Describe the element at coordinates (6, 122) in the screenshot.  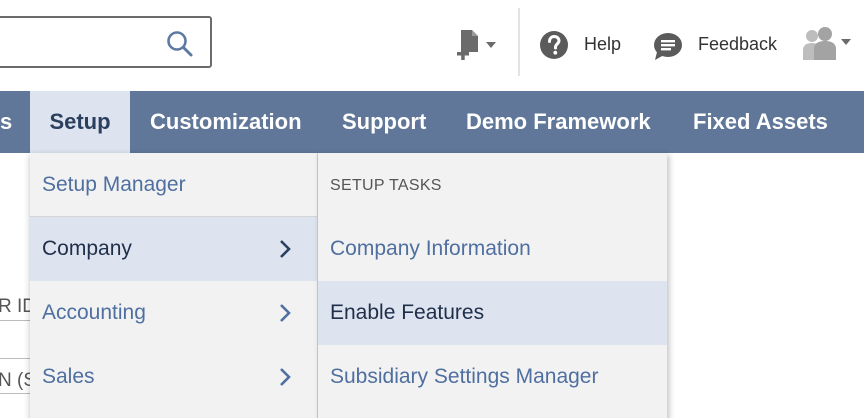
I see `nav-item-partial: s` at that location.